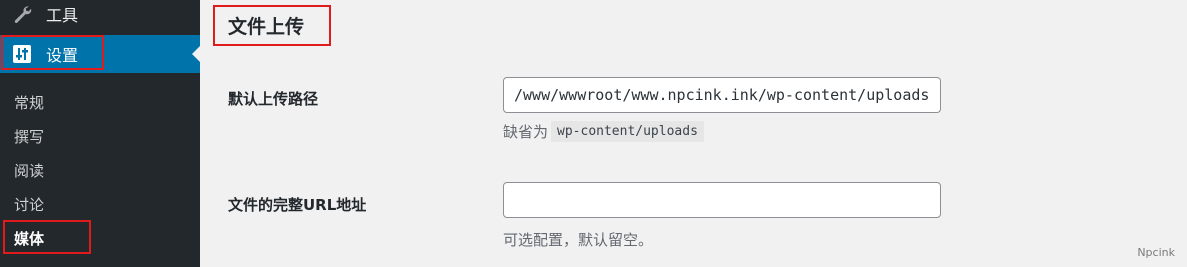  Describe the element at coordinates (526, 132) in the screenshot. I see `description-text: 缺省为` at that location.